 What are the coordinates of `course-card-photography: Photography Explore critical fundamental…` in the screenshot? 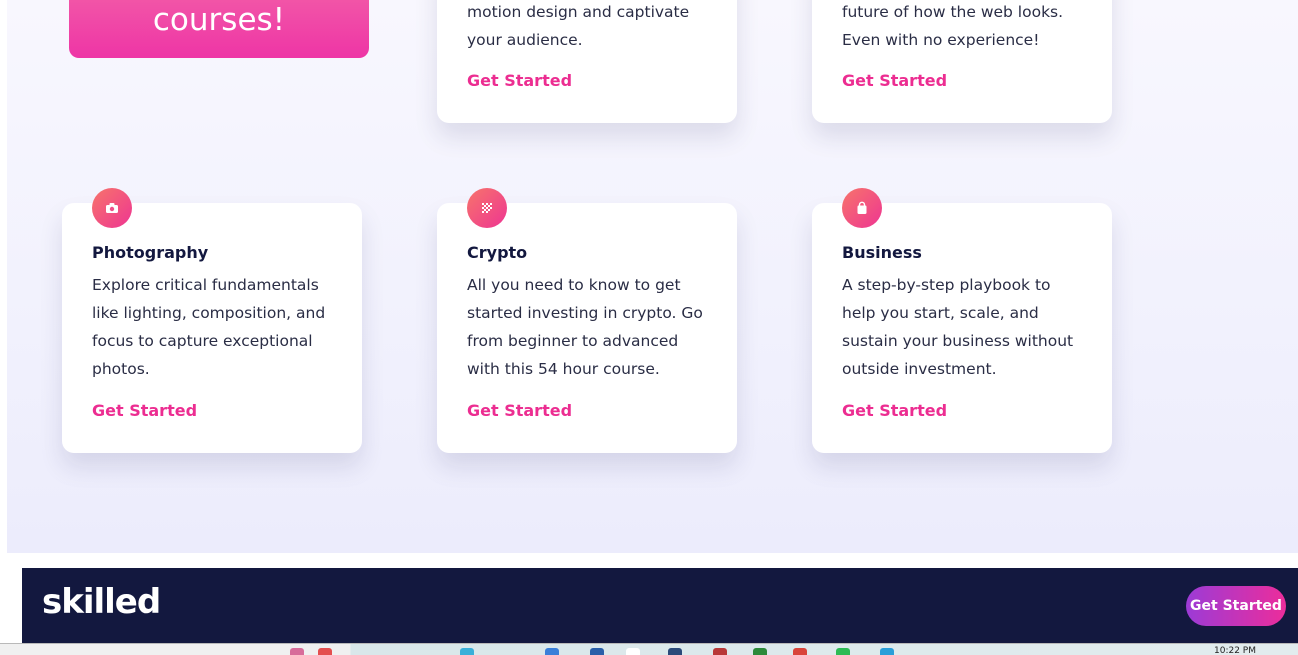 It's located at (212, 320).